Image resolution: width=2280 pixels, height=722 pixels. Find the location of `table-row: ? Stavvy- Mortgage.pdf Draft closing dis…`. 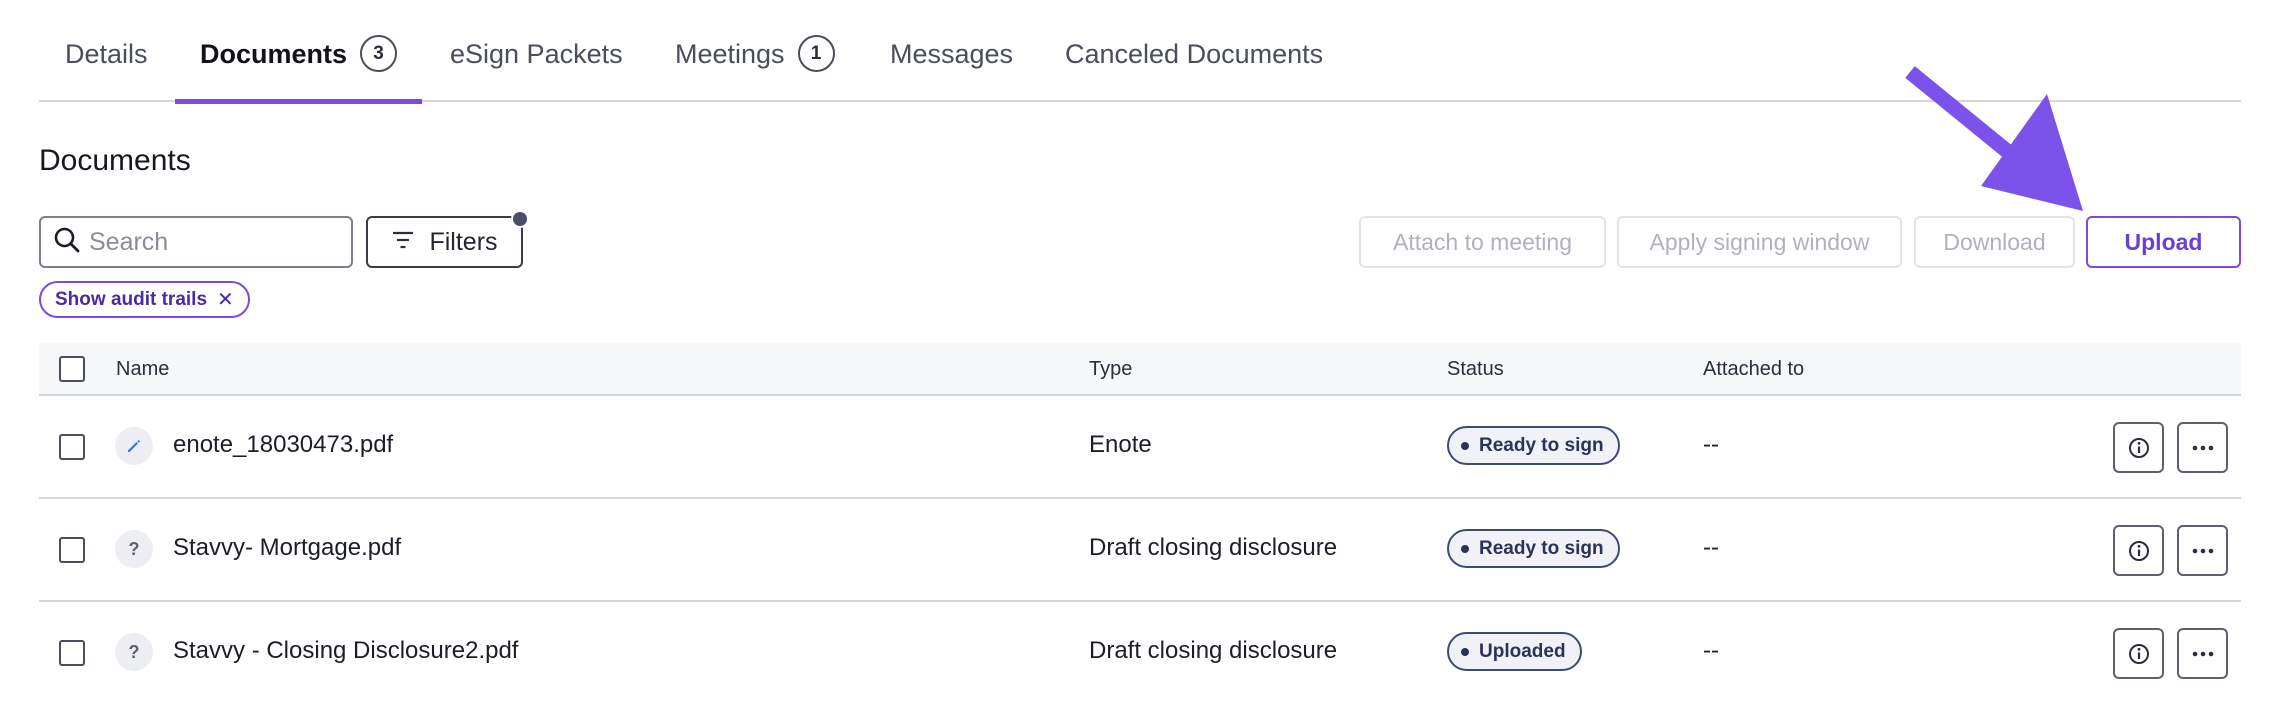

table-row: ? Stavvy- Mortgage.pdf Draft closing dis… is located at coordinates (1140, 550).